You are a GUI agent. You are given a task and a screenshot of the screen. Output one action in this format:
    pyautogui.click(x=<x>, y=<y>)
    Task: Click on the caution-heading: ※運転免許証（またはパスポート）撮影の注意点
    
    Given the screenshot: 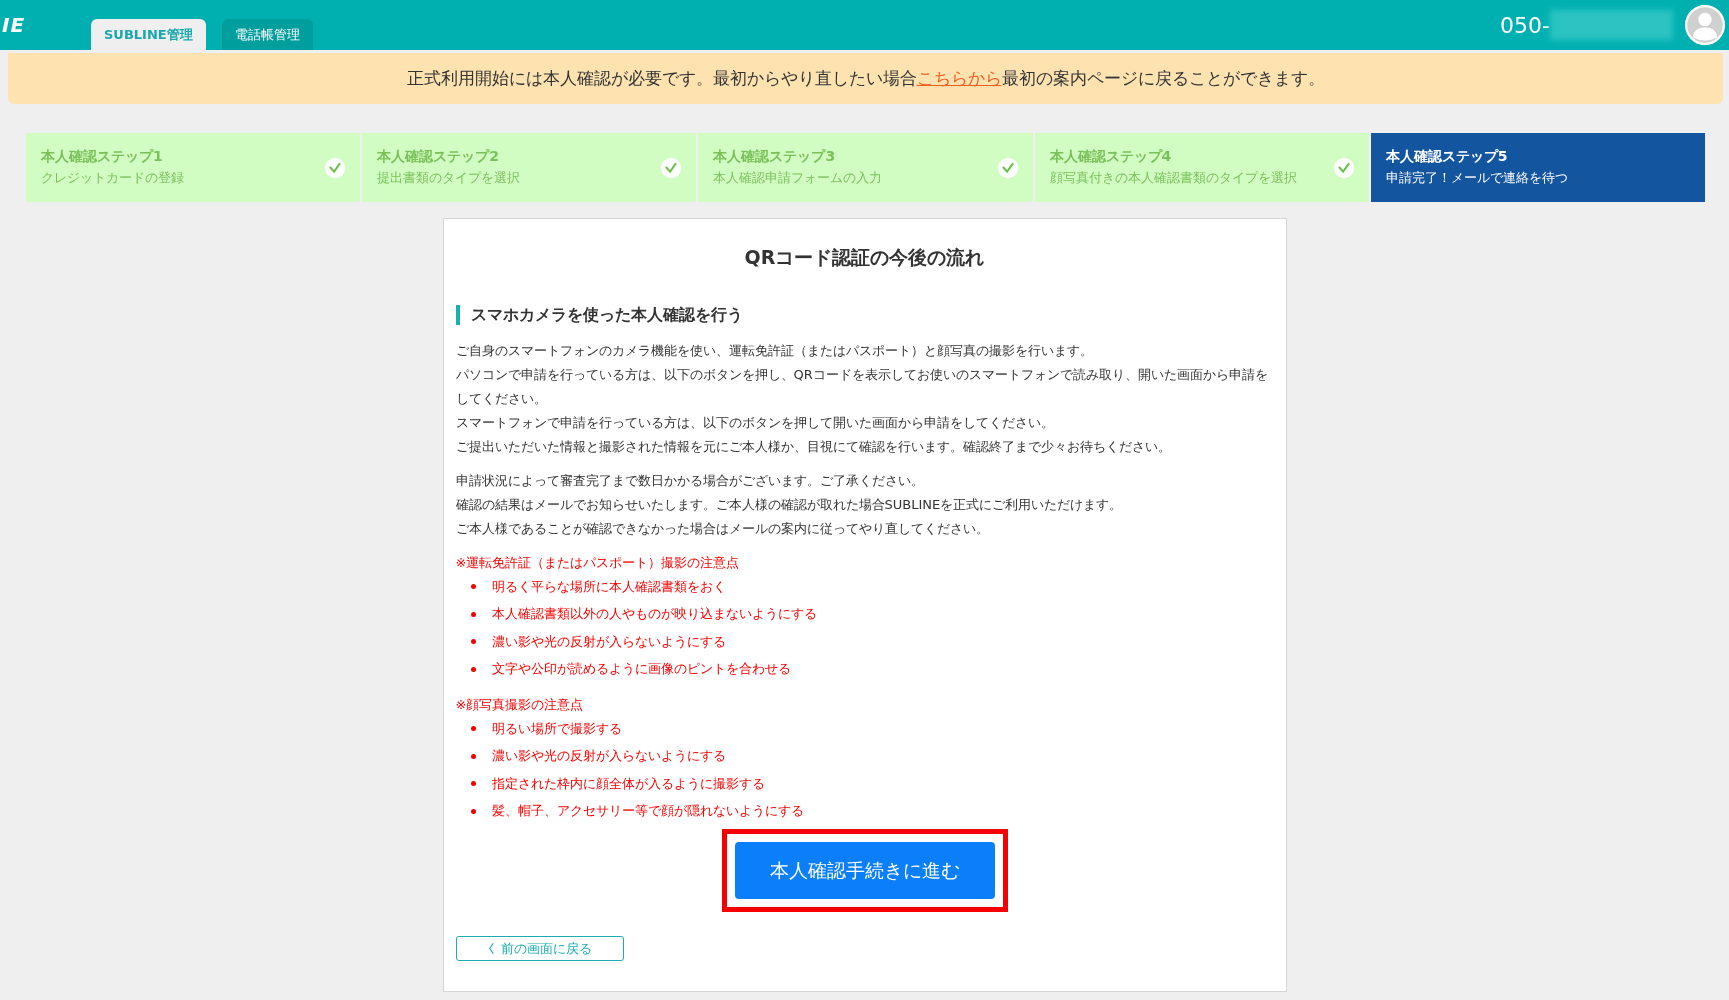 What is the action you would take?
    pyautogui.click(x=598, y=563)
    